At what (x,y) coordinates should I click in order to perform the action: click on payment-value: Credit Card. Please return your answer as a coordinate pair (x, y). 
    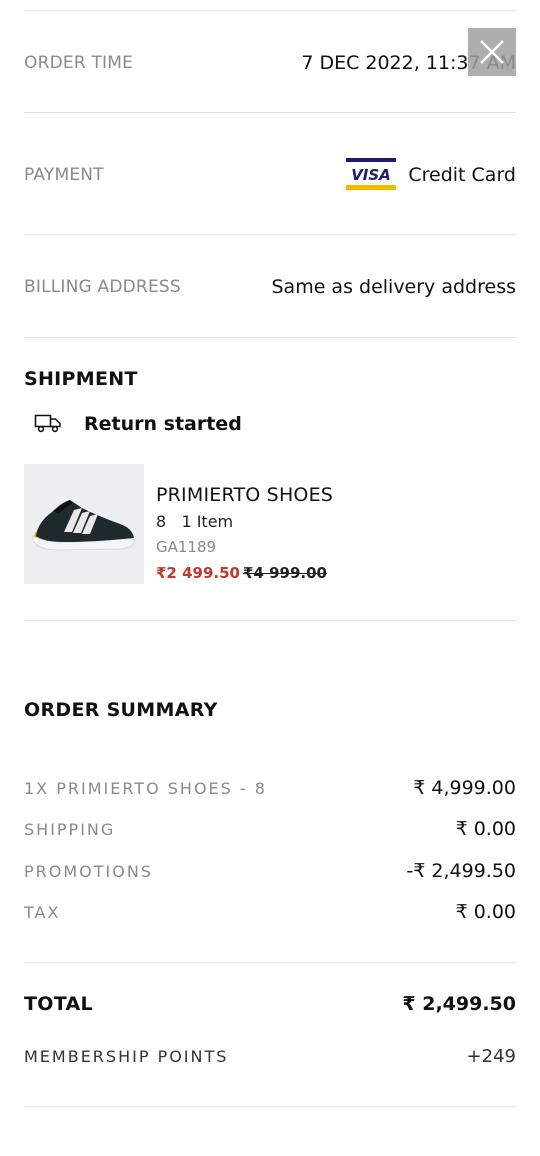
    Looking at the image, I should click on (462, 175).